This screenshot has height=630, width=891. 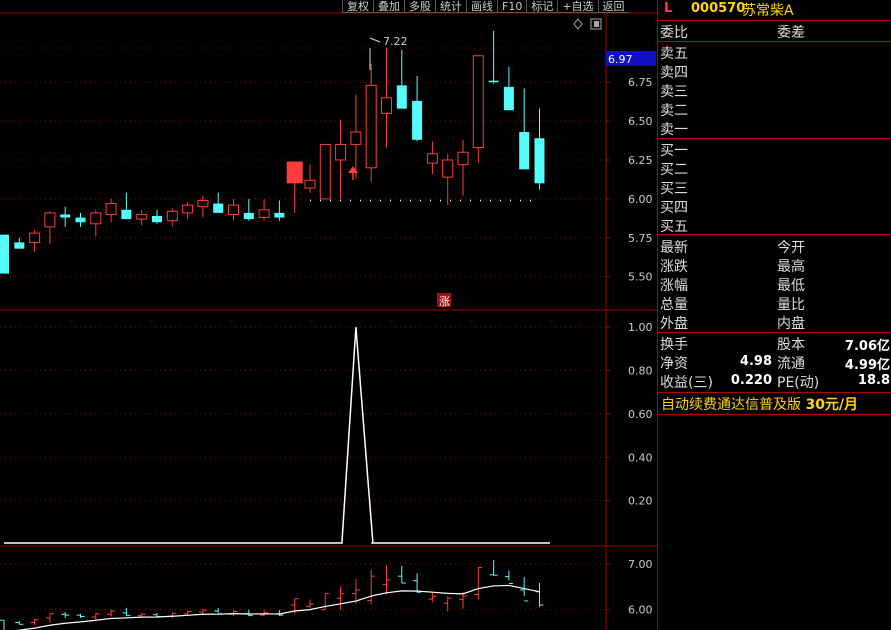 I want to click on quote-left-2: 涨幅, so click(x=674, y=286).